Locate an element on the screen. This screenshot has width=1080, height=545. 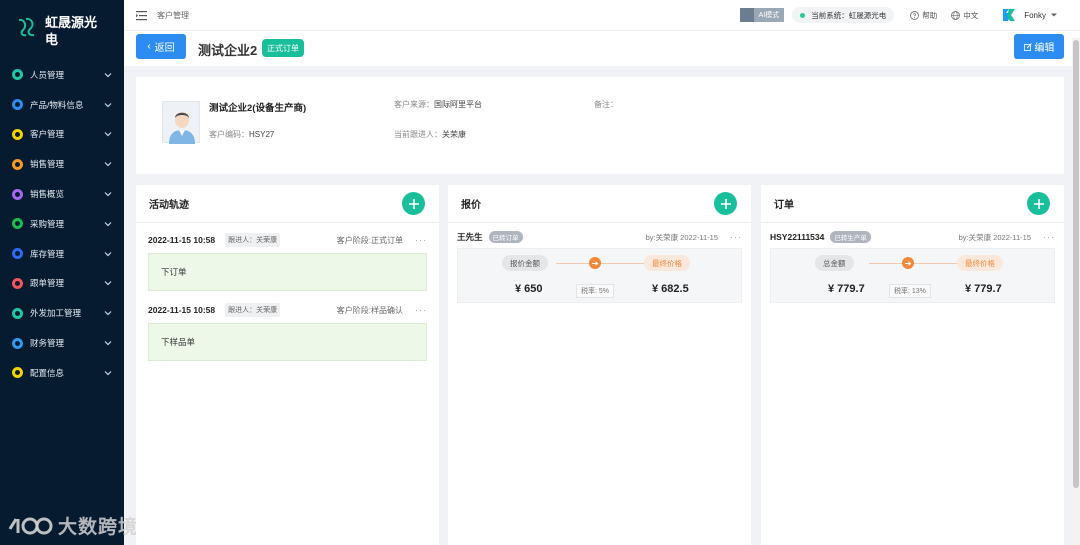
customer-owner-label: 当前跟进人： is located at coordinates (418, 134).